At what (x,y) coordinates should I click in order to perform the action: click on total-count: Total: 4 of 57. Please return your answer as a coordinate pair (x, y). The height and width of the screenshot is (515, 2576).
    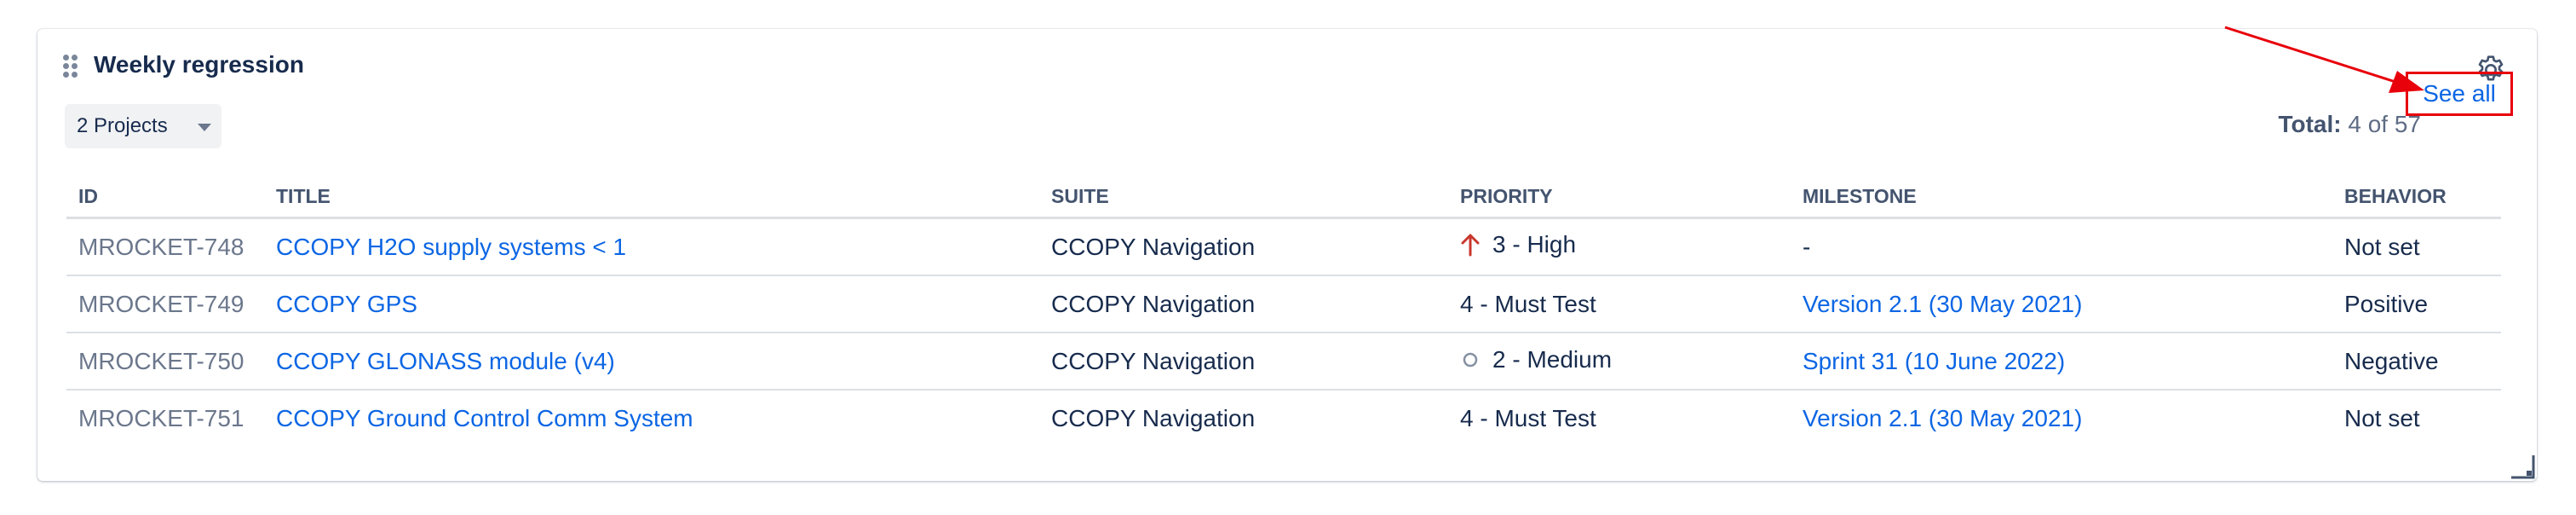
    Looking at the image, I should click on (2349, 124).